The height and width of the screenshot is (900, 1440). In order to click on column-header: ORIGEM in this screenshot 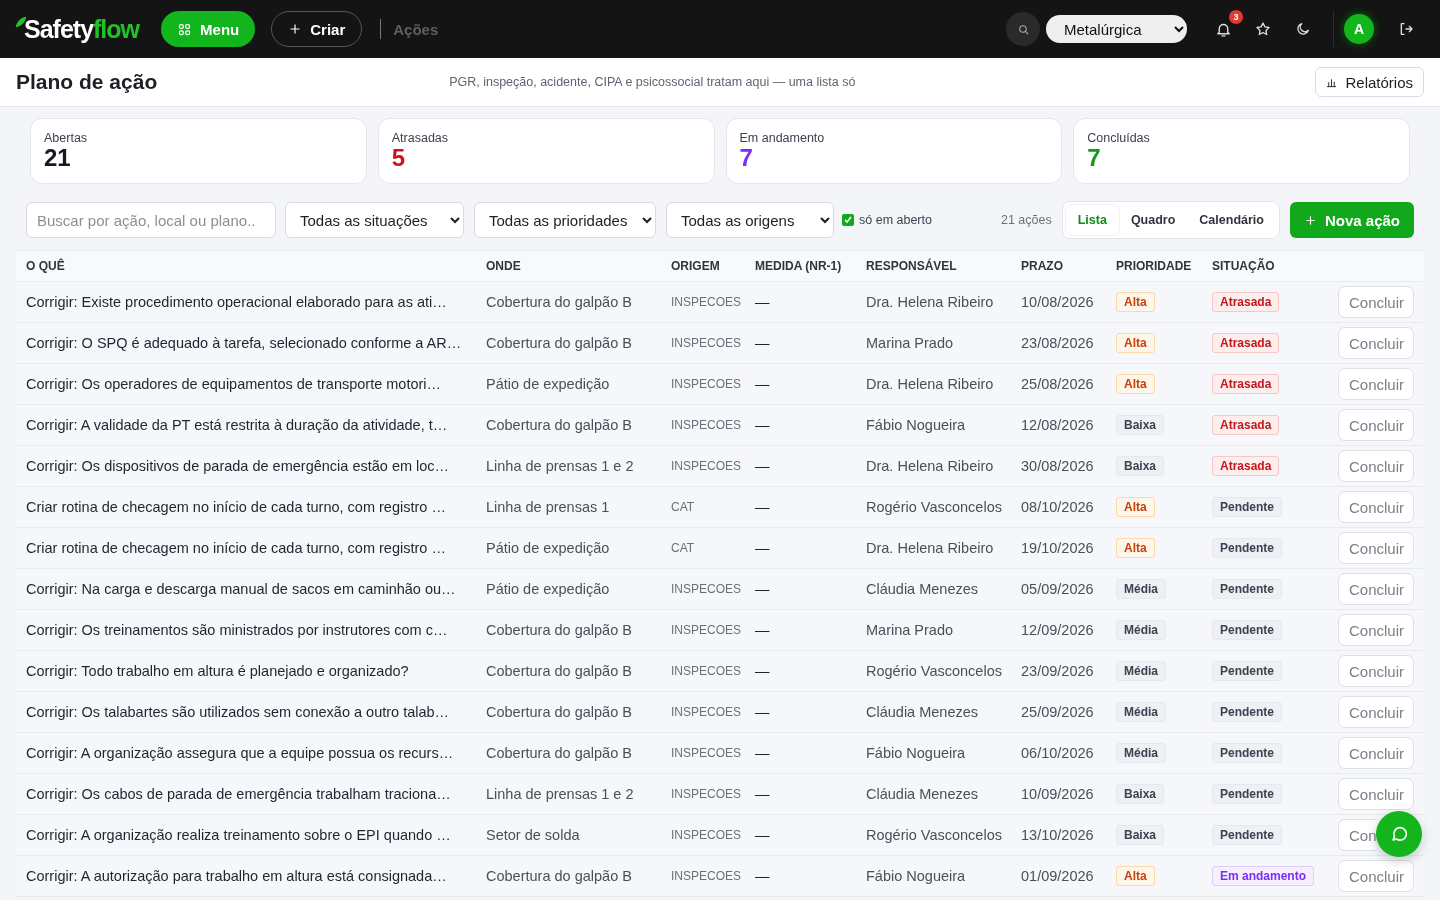, I will do `click(696, 266)`.